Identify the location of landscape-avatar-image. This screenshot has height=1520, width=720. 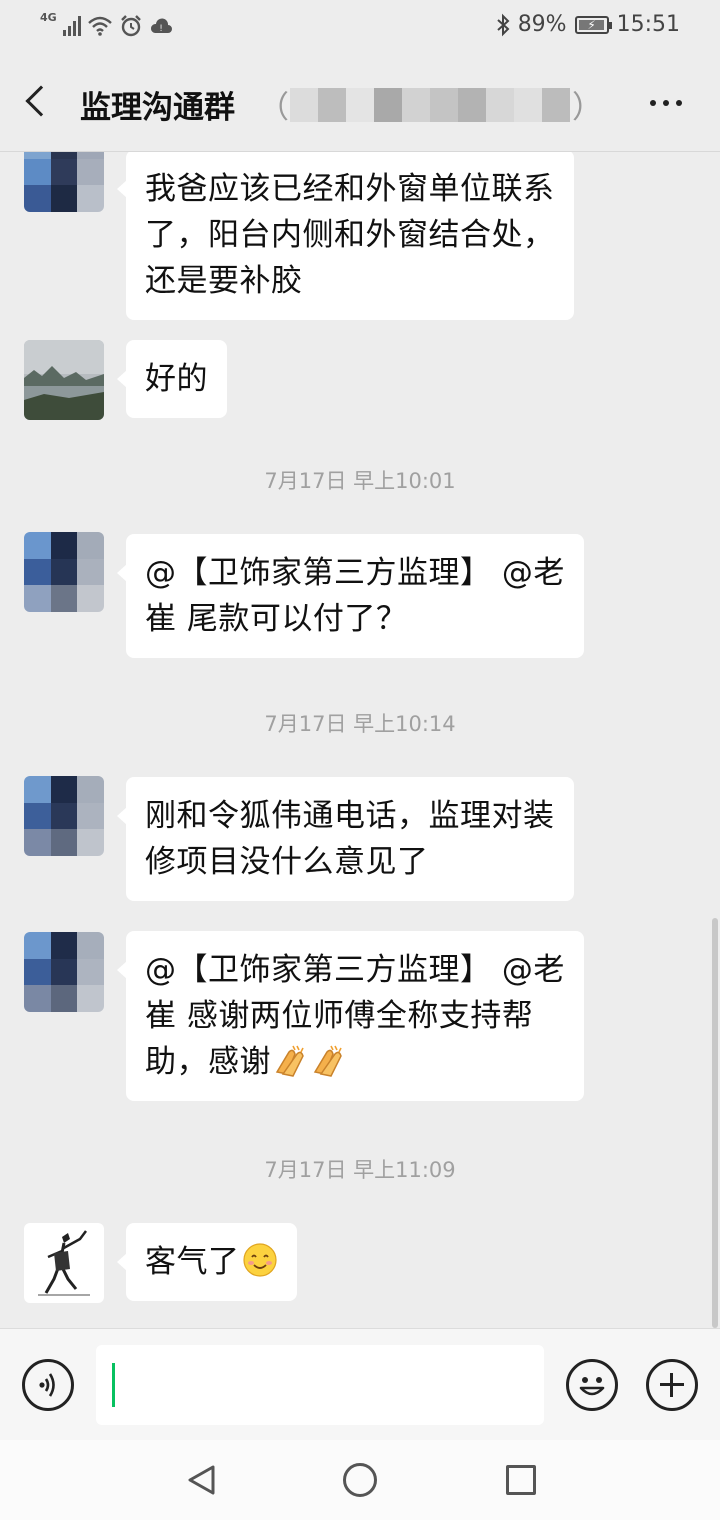
(64, 380).